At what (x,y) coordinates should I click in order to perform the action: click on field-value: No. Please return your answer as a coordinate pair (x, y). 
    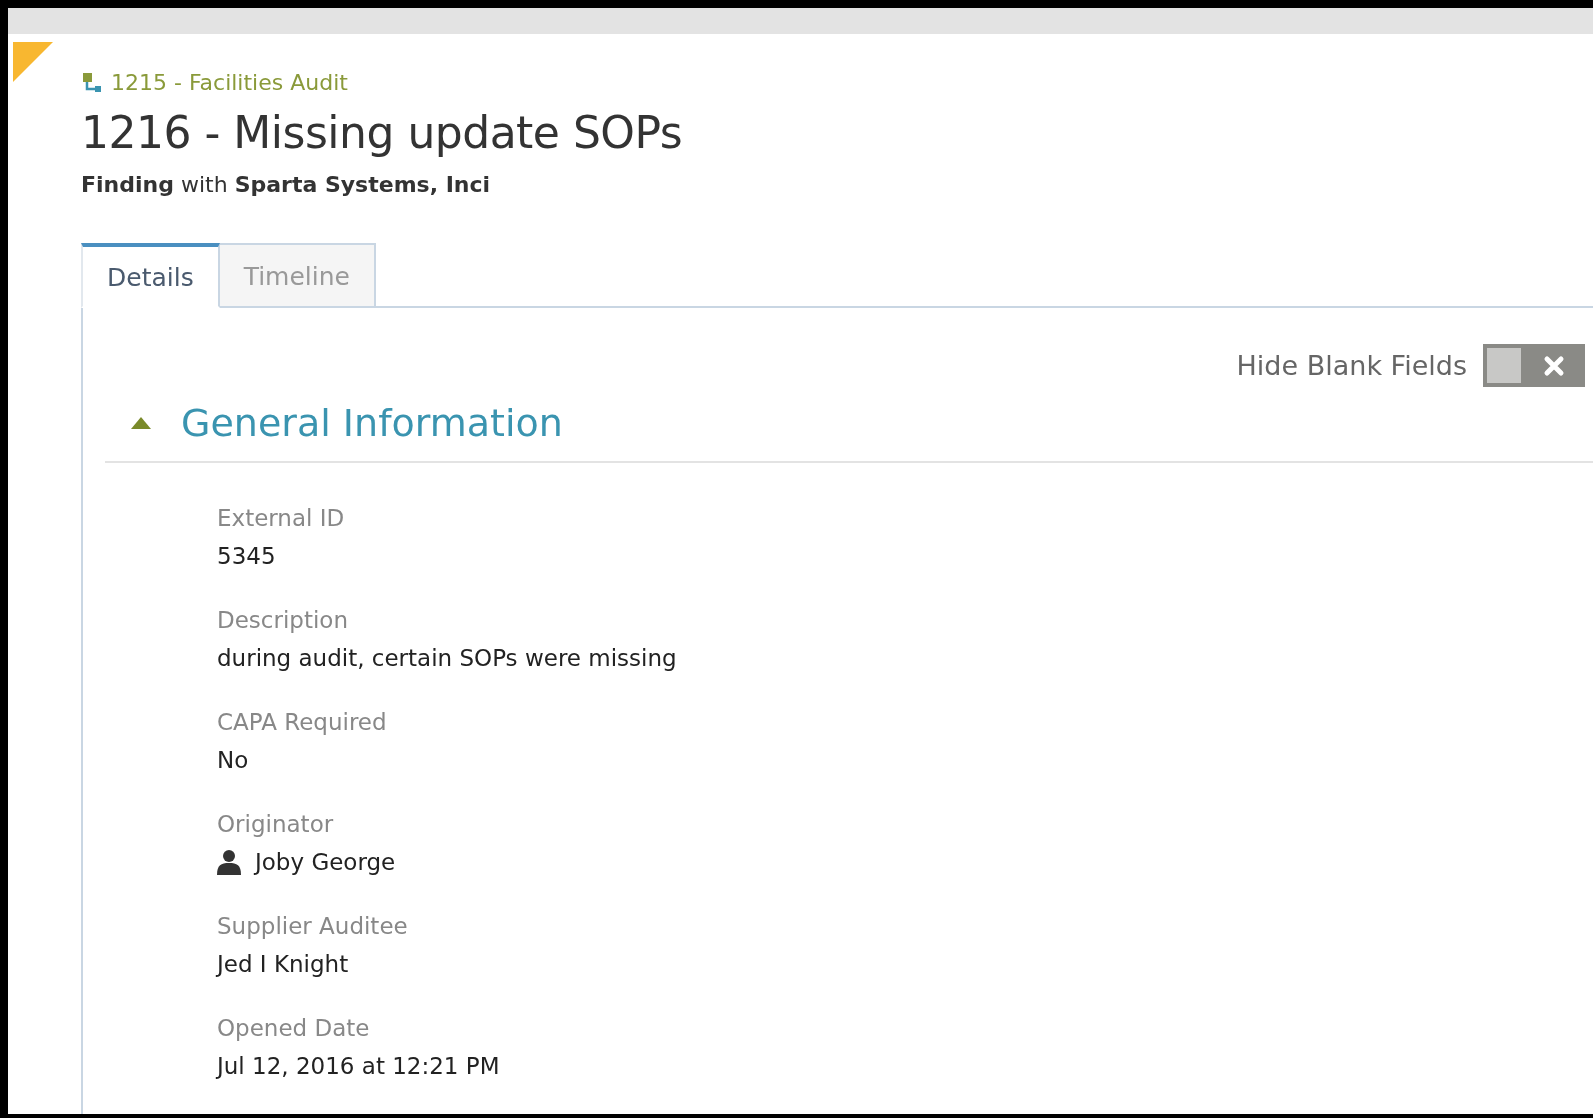
    Looking at the image, I should click on (233, 760).